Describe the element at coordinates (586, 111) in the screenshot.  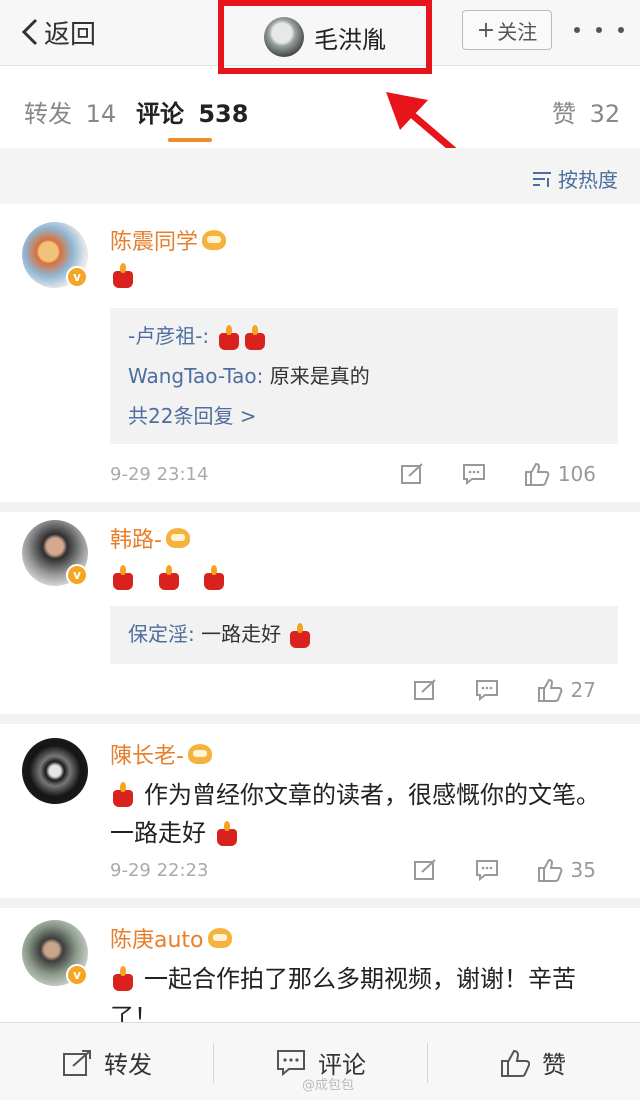
I see `tab-likes: 赞 32` at that location.